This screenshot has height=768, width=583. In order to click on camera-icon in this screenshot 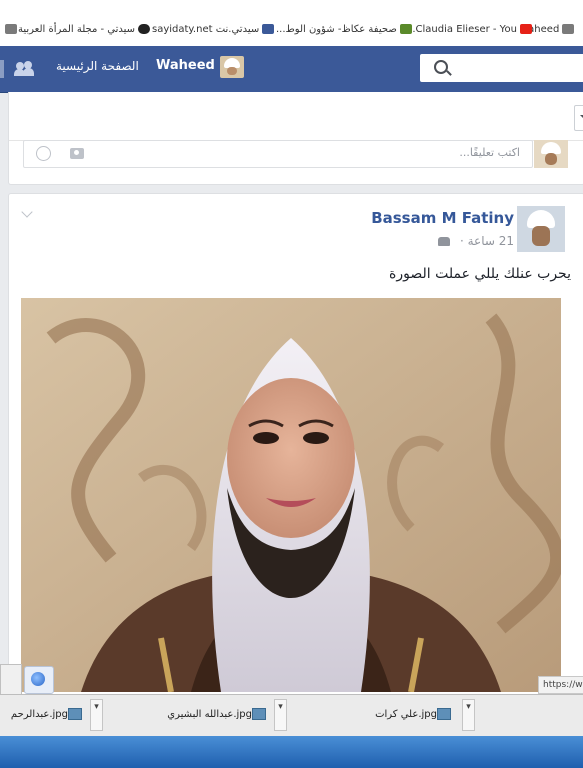, I will do `click(77, 153)`.